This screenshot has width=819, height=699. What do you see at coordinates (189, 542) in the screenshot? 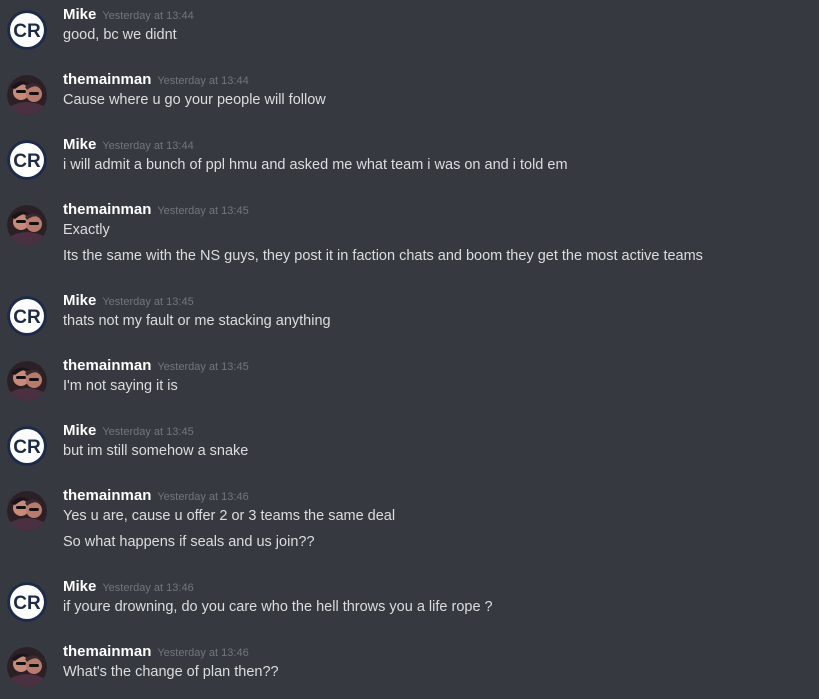
I see `message-text: So what happens if seals and us join??` at bounding box center [189, 542].